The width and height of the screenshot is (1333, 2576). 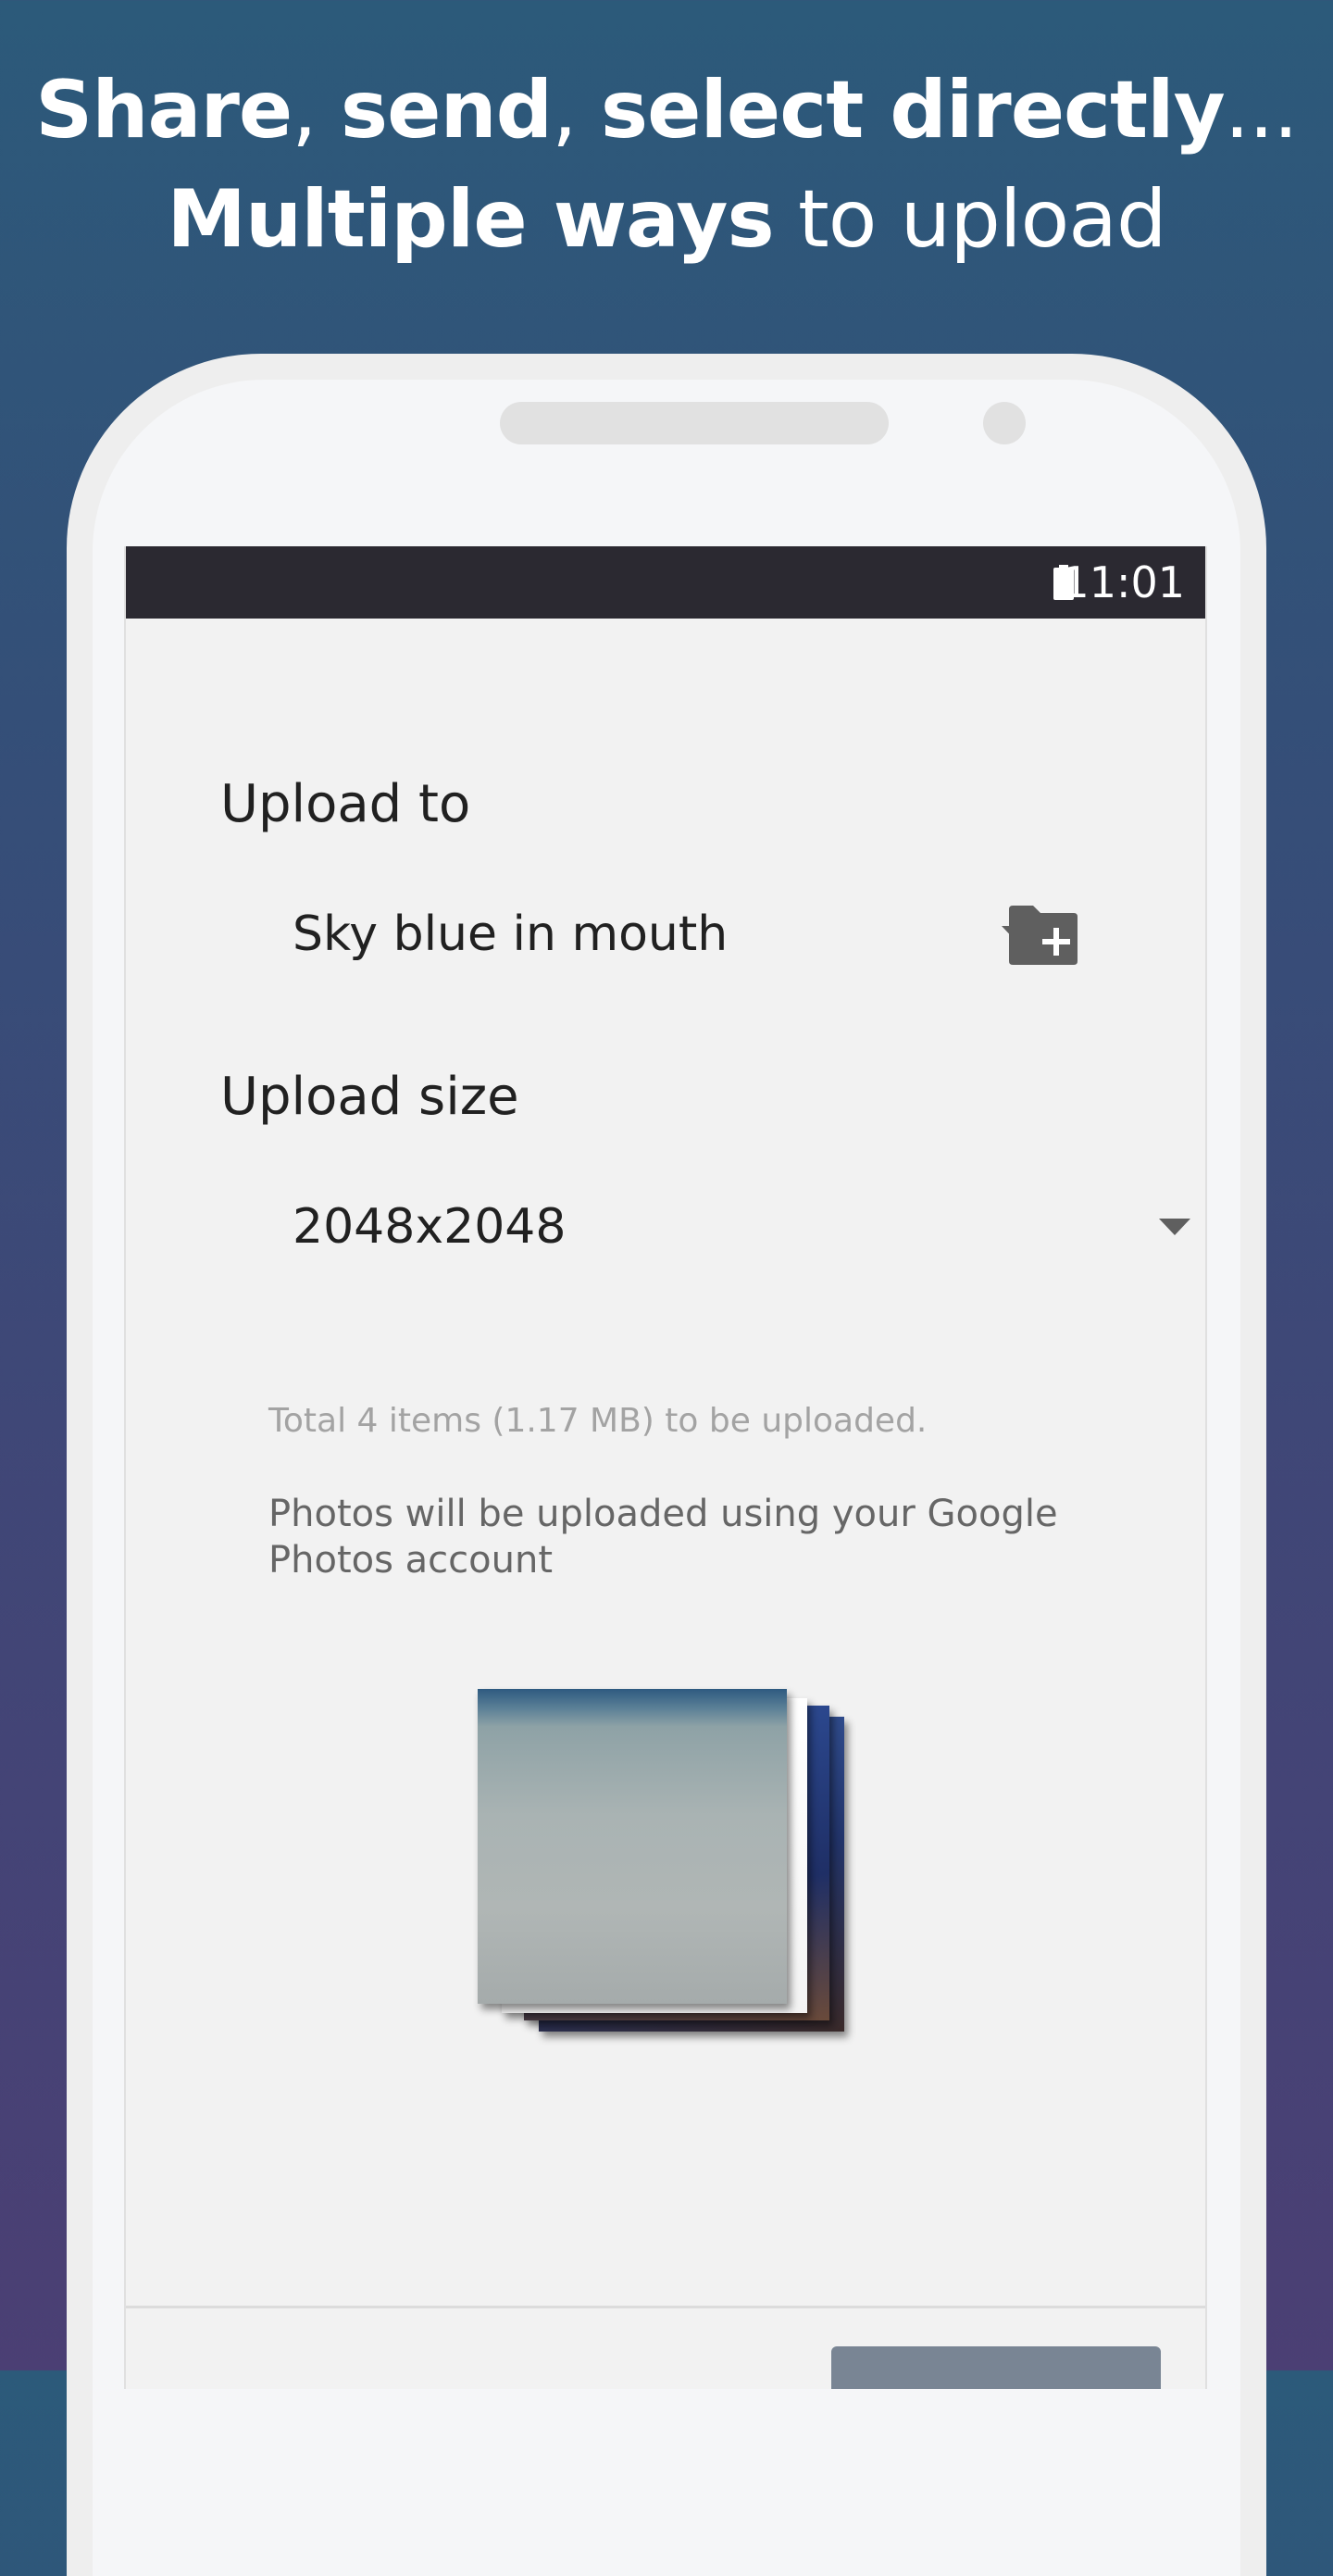 I want to click on status-clock: 11:01, so click(x=1123, y=582).